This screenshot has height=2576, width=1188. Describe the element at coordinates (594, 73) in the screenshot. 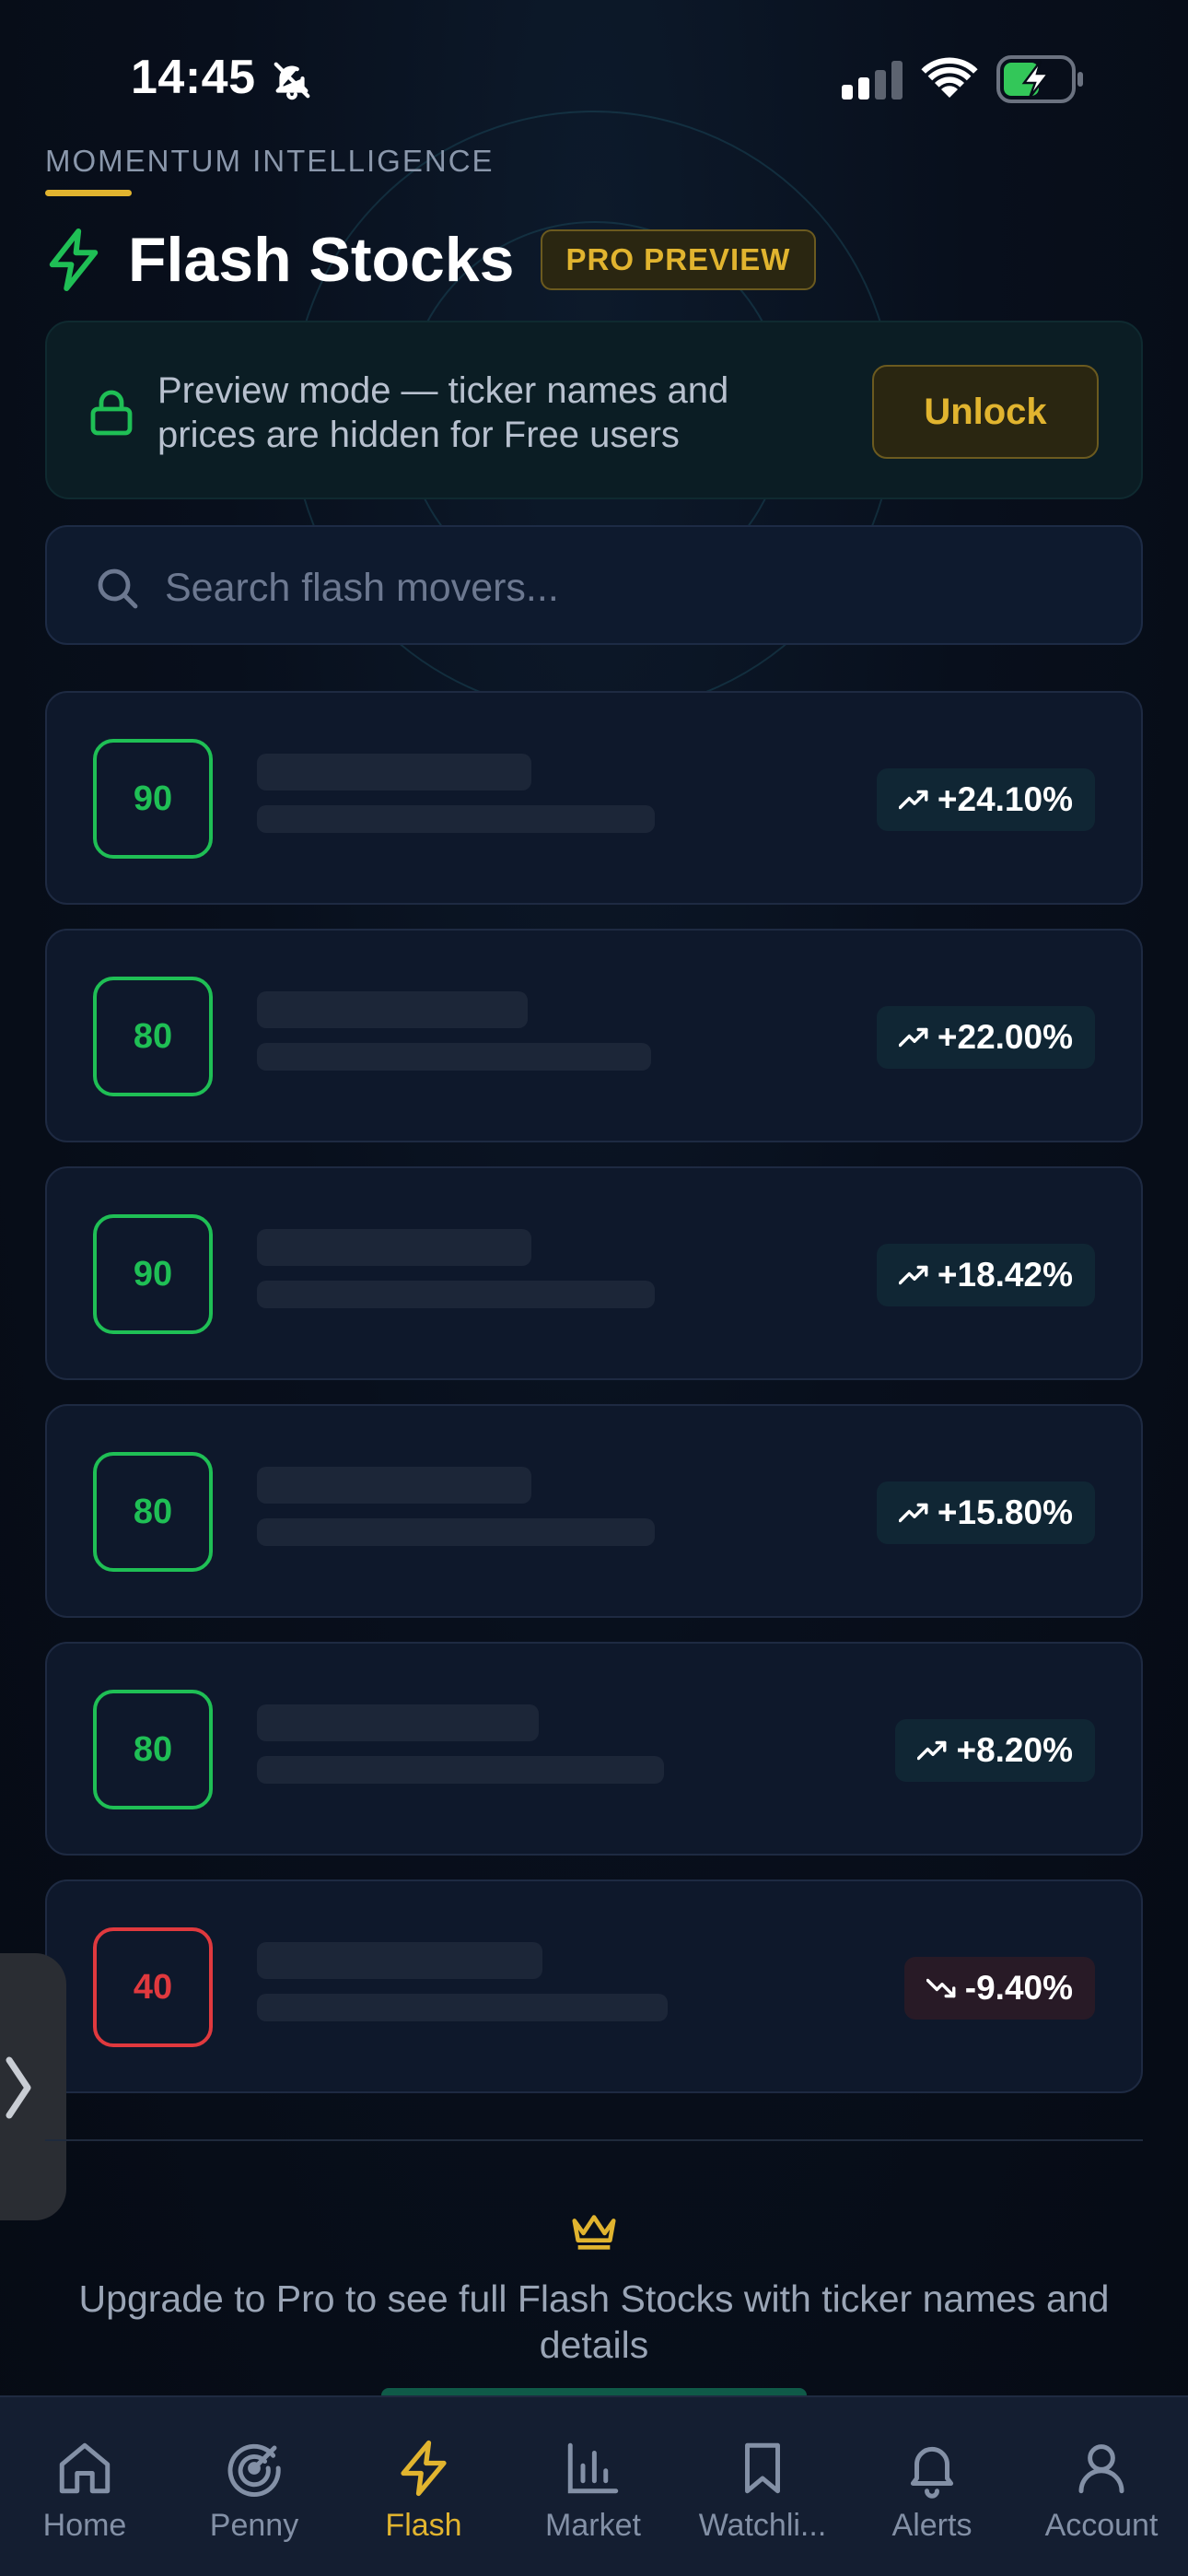

I see `status-bar: 14:45` at that location.